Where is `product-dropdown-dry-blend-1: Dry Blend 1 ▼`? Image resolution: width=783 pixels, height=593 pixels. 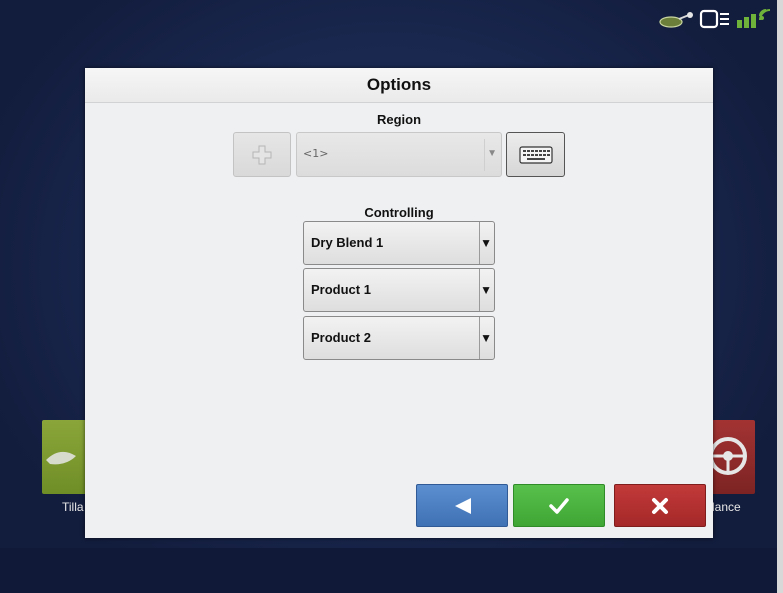 product-dropdown-dry-blend-1: Dry Blend 1 ▼ is located at coordinates (399, 243).